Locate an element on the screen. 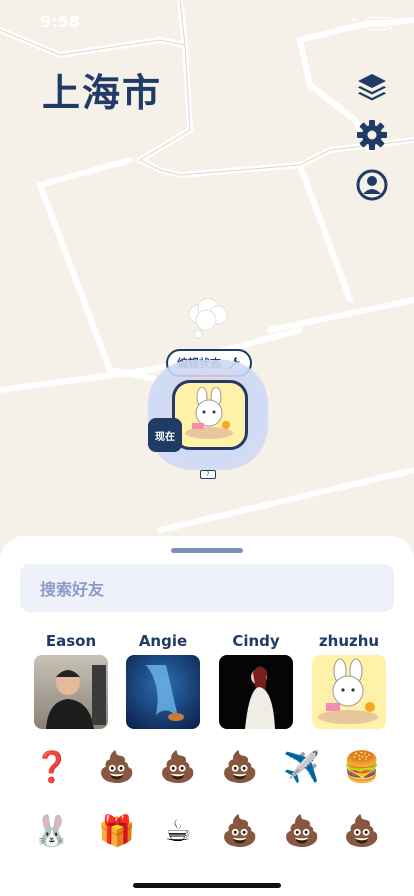 The height and width of the screenshot is (896, 414). profile-button is located at coordinates (372, 185).